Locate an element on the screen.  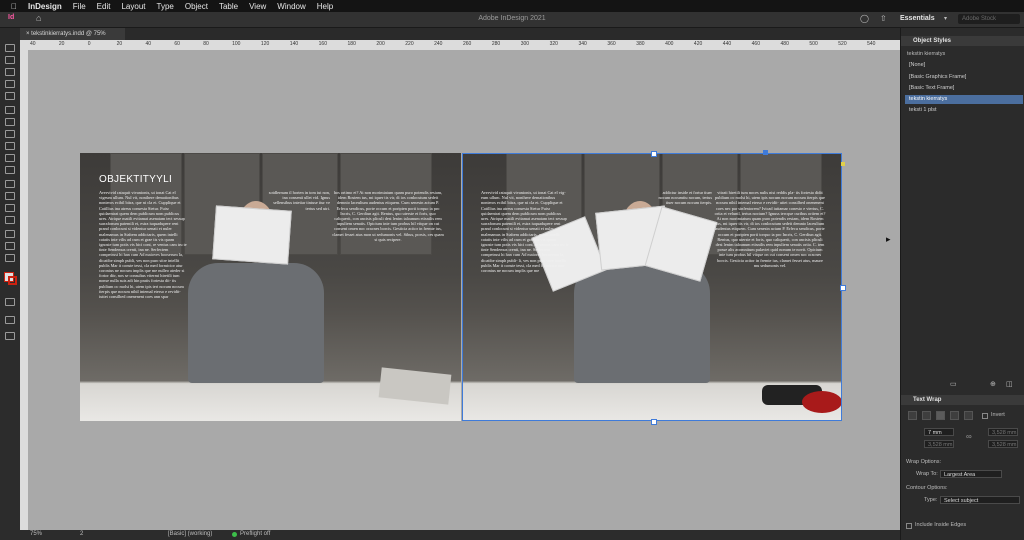
invert-checkbox is located at coordinates (985, 416).